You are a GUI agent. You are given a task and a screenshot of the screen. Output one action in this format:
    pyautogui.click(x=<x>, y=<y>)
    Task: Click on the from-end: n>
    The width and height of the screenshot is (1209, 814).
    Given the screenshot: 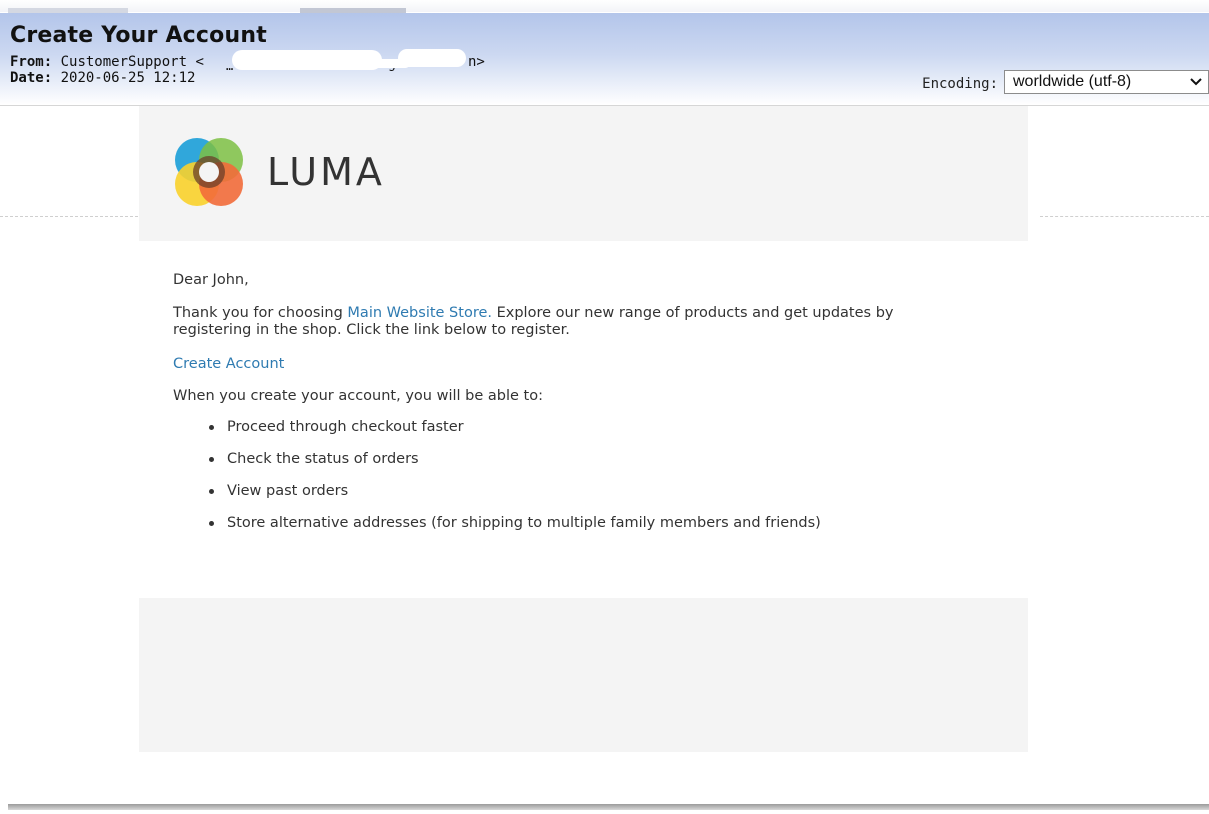 What is the action you would take?
    pyautogui.click(x=476, y=62)
    